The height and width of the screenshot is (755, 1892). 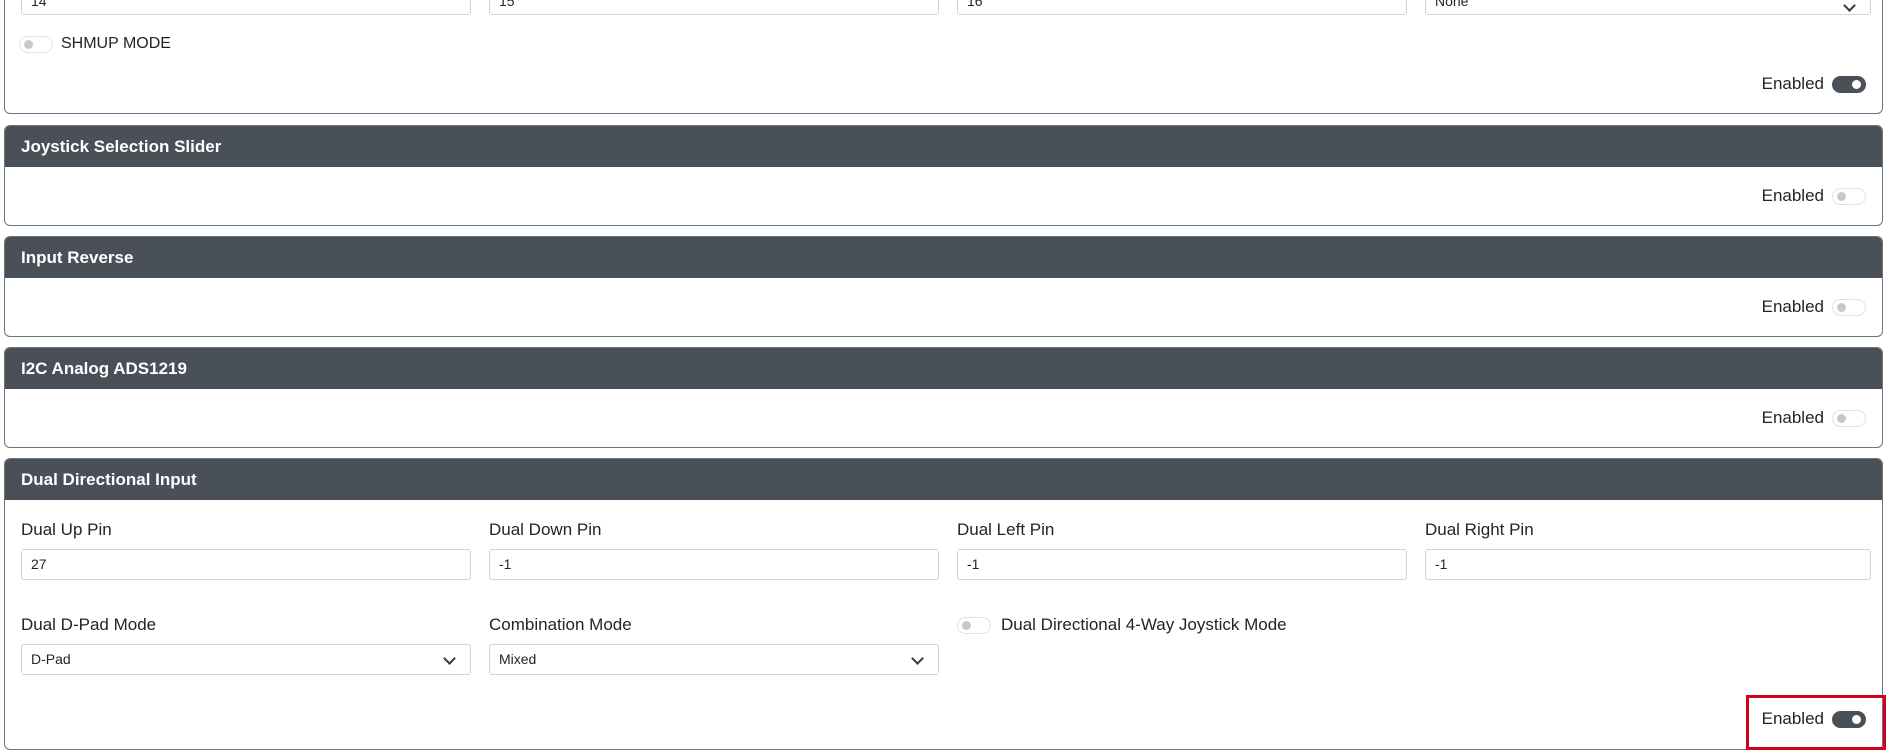 I want to click on top-select-4: None, so click(x=1648, y=7).